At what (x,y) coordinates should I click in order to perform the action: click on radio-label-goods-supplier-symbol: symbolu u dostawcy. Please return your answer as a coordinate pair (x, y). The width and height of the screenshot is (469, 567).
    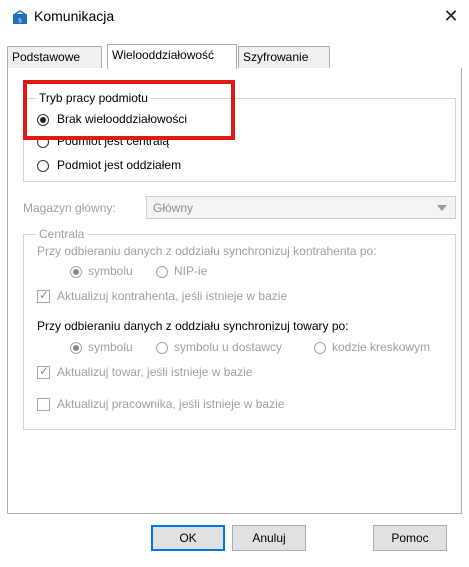
    Looking at the image, I should click on (228, 347).